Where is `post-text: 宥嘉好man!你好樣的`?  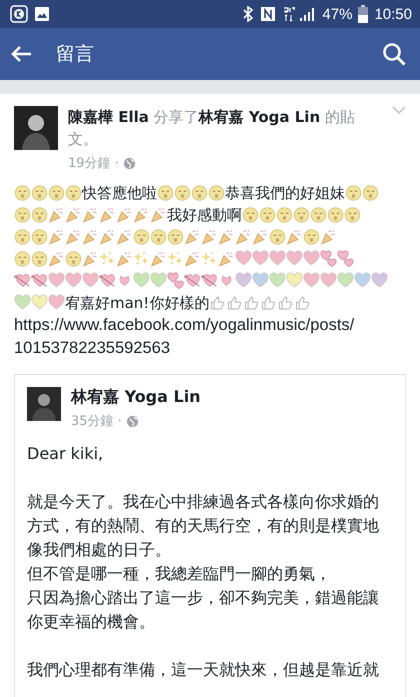 post-text: 宥嘉好man!你好樣的 is located at coordinates (137, 303).